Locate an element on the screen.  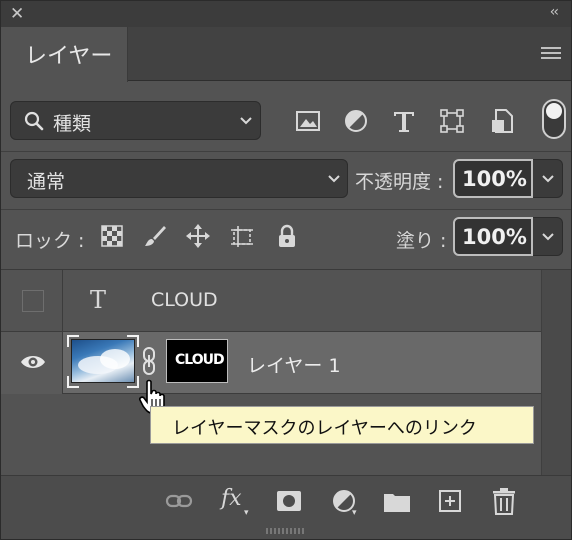
resize-grip is located at coordinates (286, 531).